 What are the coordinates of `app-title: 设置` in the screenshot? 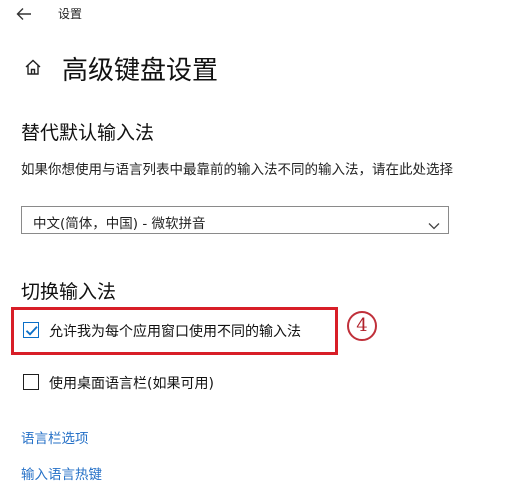 It's located at (70, 14).